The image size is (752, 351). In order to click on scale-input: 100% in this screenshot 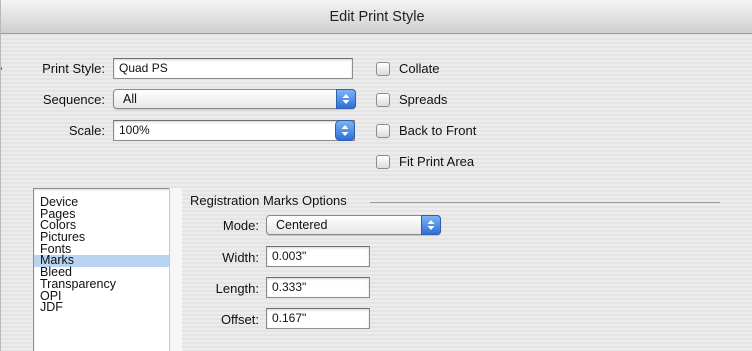, I will do `click(234, 130)`.